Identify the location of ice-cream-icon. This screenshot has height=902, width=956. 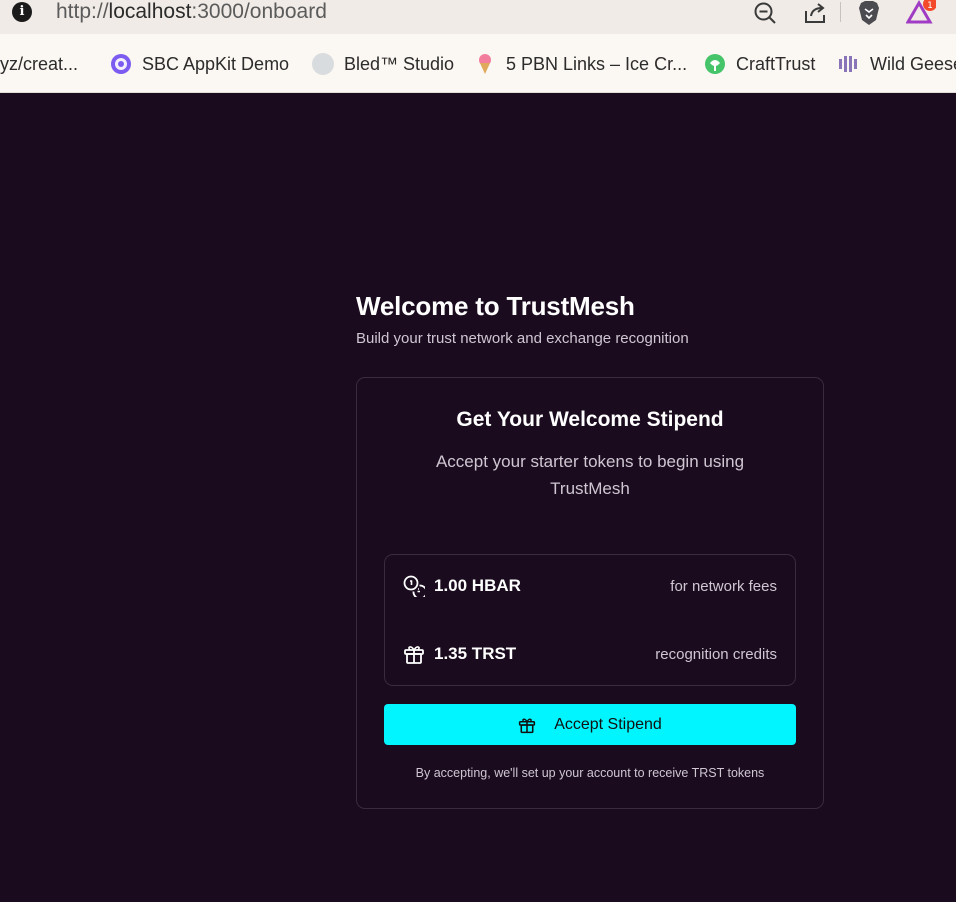
(485, 64).